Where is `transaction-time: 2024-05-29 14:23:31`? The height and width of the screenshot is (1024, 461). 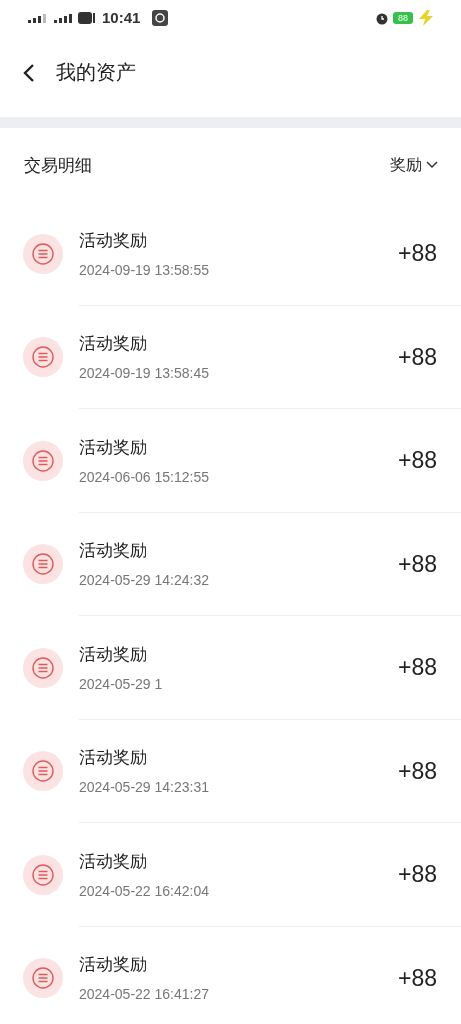
transaction-time: 2024-05-29 14:23:31 is located at coordinates (144, 787).